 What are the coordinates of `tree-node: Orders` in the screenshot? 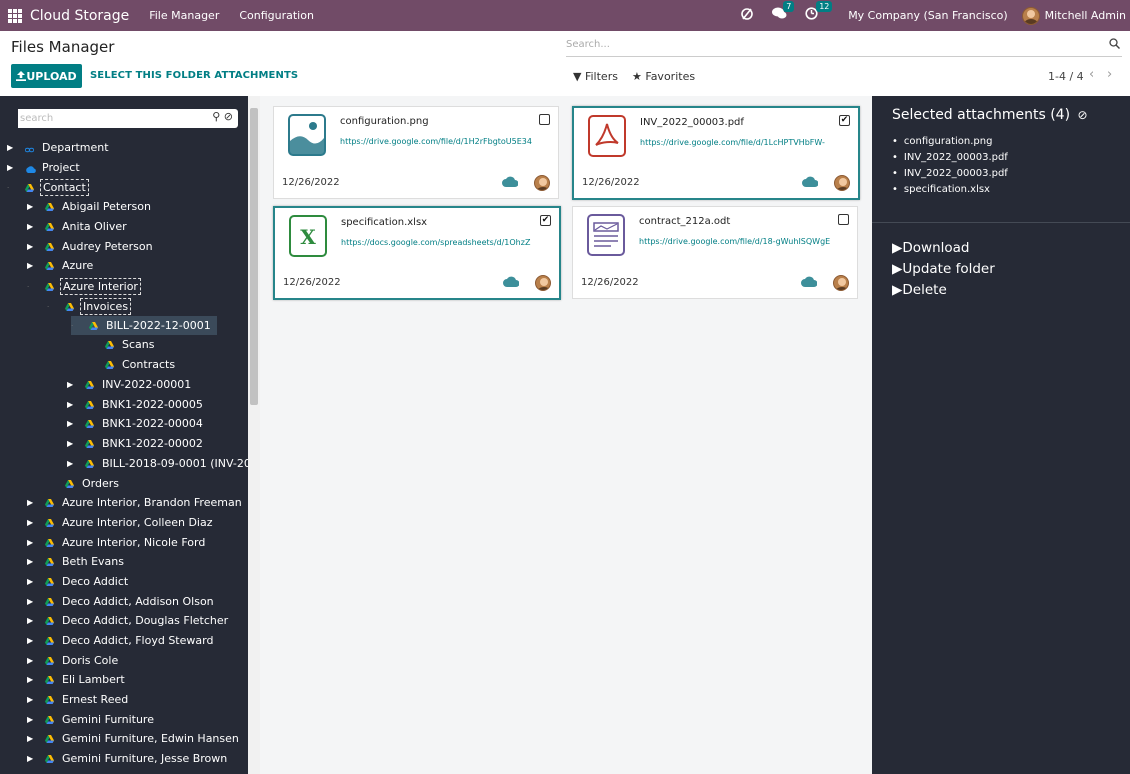 It's located at (84, 483).